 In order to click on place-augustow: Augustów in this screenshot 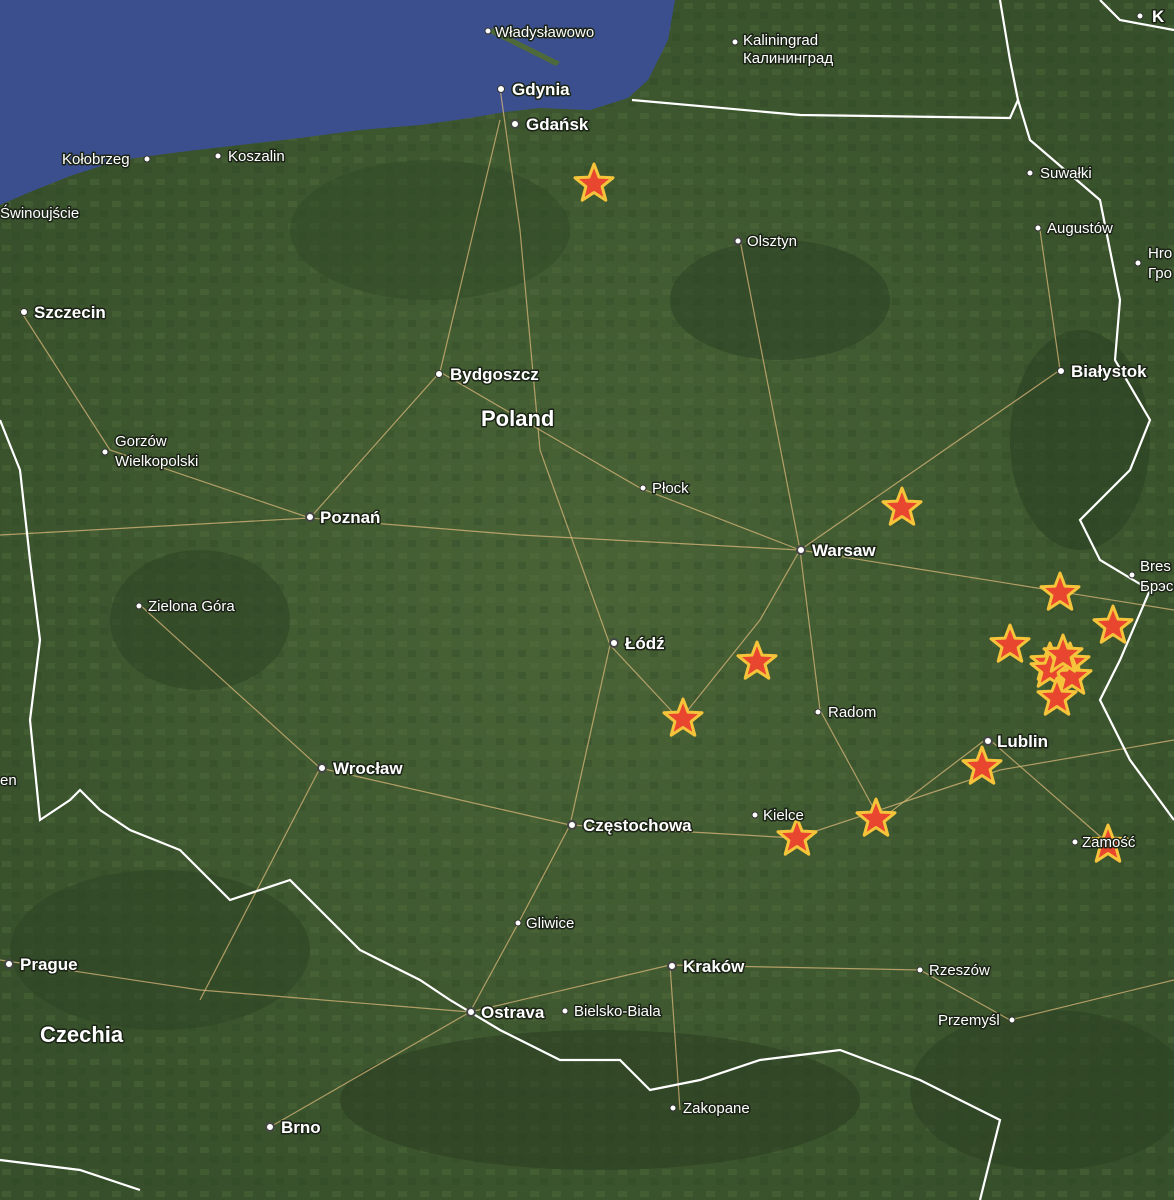, I will do `click(1074, 229)`.